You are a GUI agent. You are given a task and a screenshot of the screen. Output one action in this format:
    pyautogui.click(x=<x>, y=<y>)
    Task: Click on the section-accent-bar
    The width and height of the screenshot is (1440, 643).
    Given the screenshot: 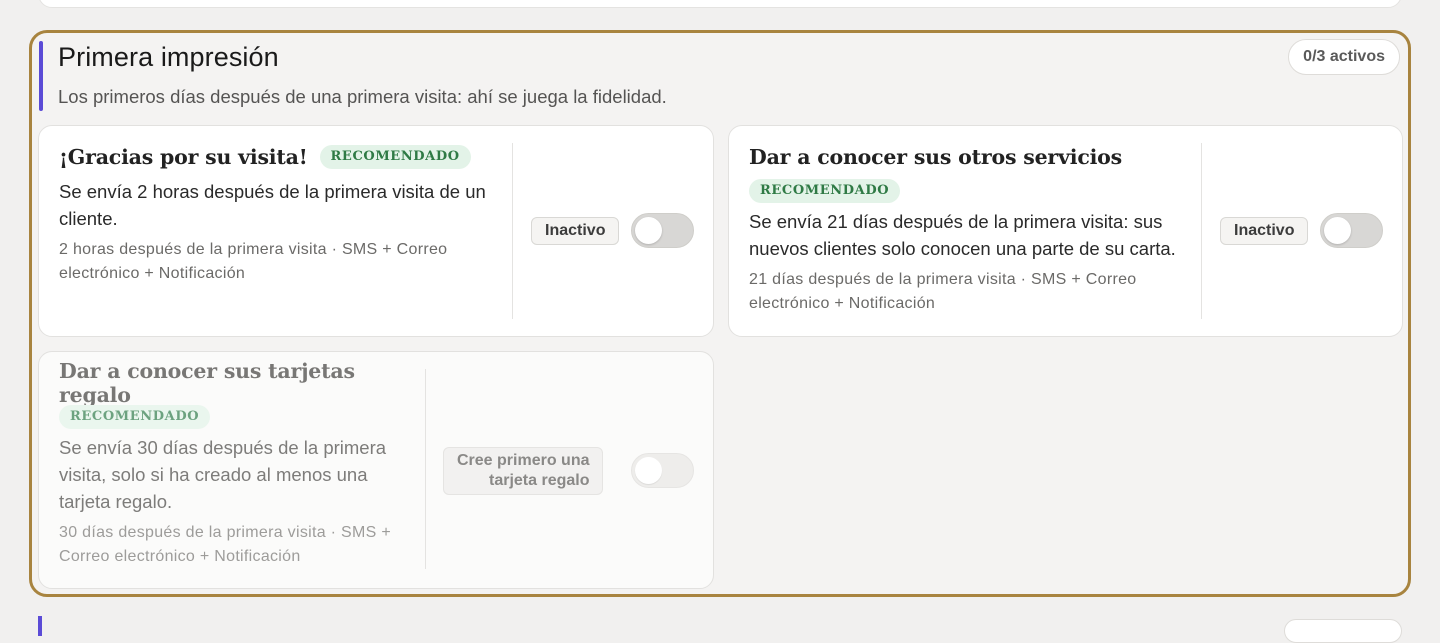 What is the action you would take?
    pyautogui.click(x=41, y=76)
    